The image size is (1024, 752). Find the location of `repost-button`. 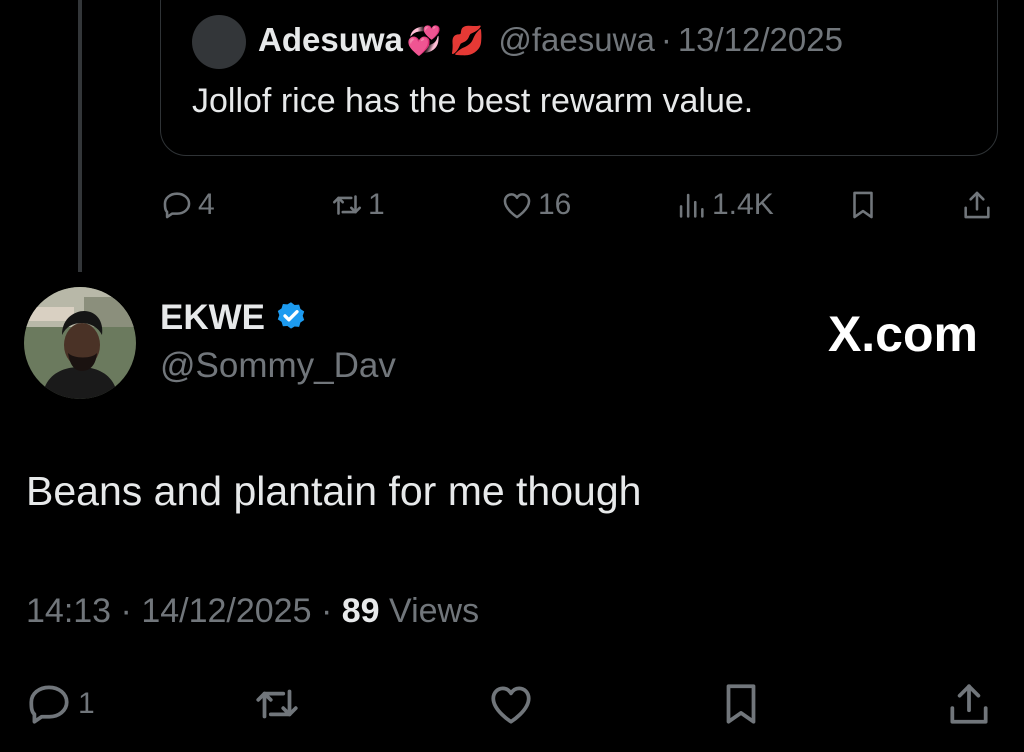

repost-button is located at coordinates (277, 704).